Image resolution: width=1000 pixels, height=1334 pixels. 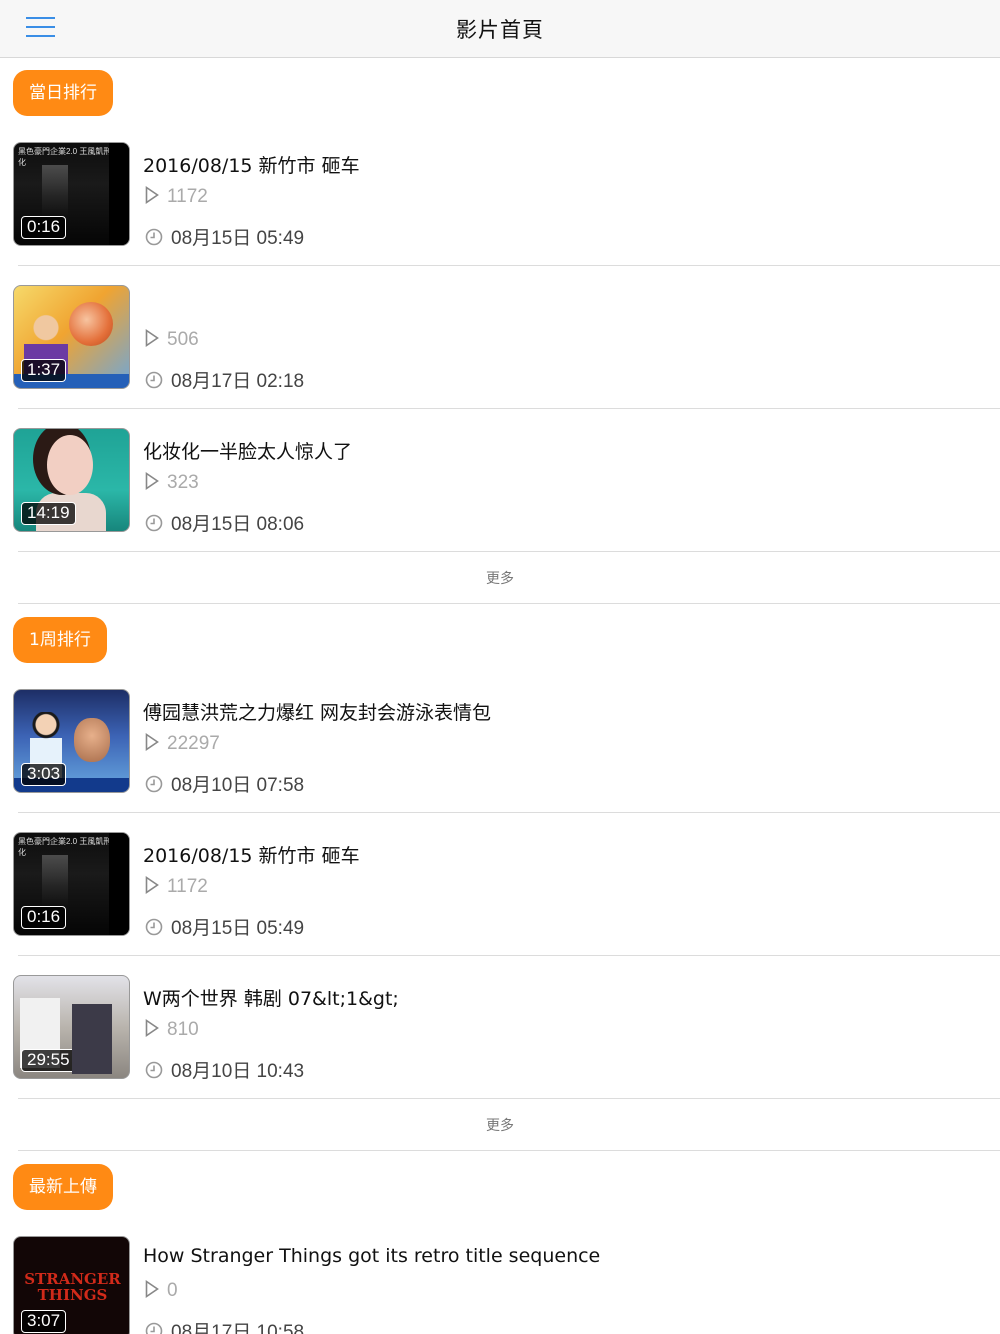 What do you see at coordinates (44, 370) in the screenshot?
I see `duration-badge: 1:37` at bounding box center [44, 370].